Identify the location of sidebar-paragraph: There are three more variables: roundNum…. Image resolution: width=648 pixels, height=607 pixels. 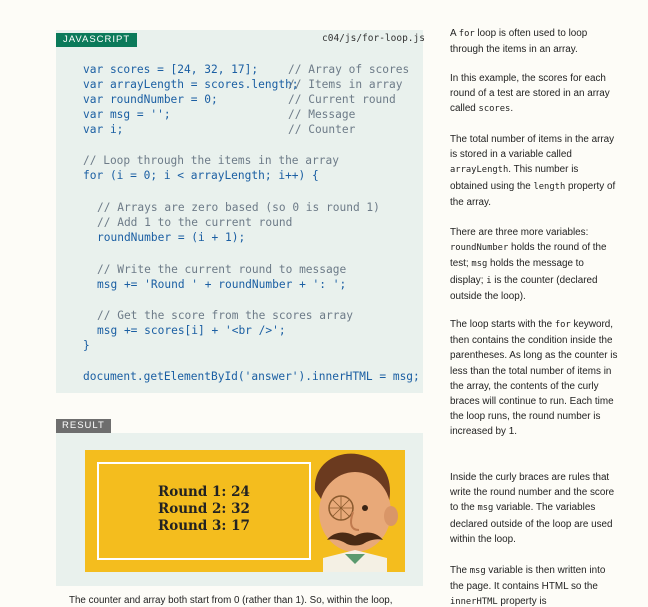
(528, 264).